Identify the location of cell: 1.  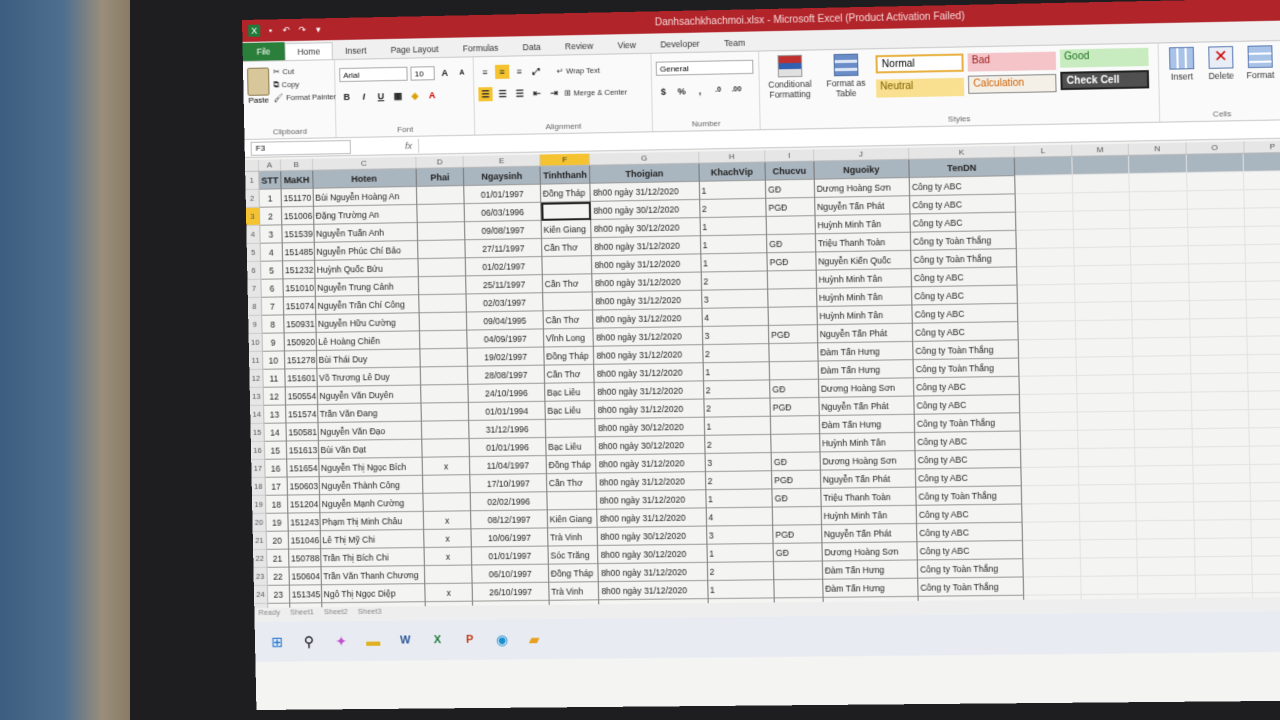
(741, 589).